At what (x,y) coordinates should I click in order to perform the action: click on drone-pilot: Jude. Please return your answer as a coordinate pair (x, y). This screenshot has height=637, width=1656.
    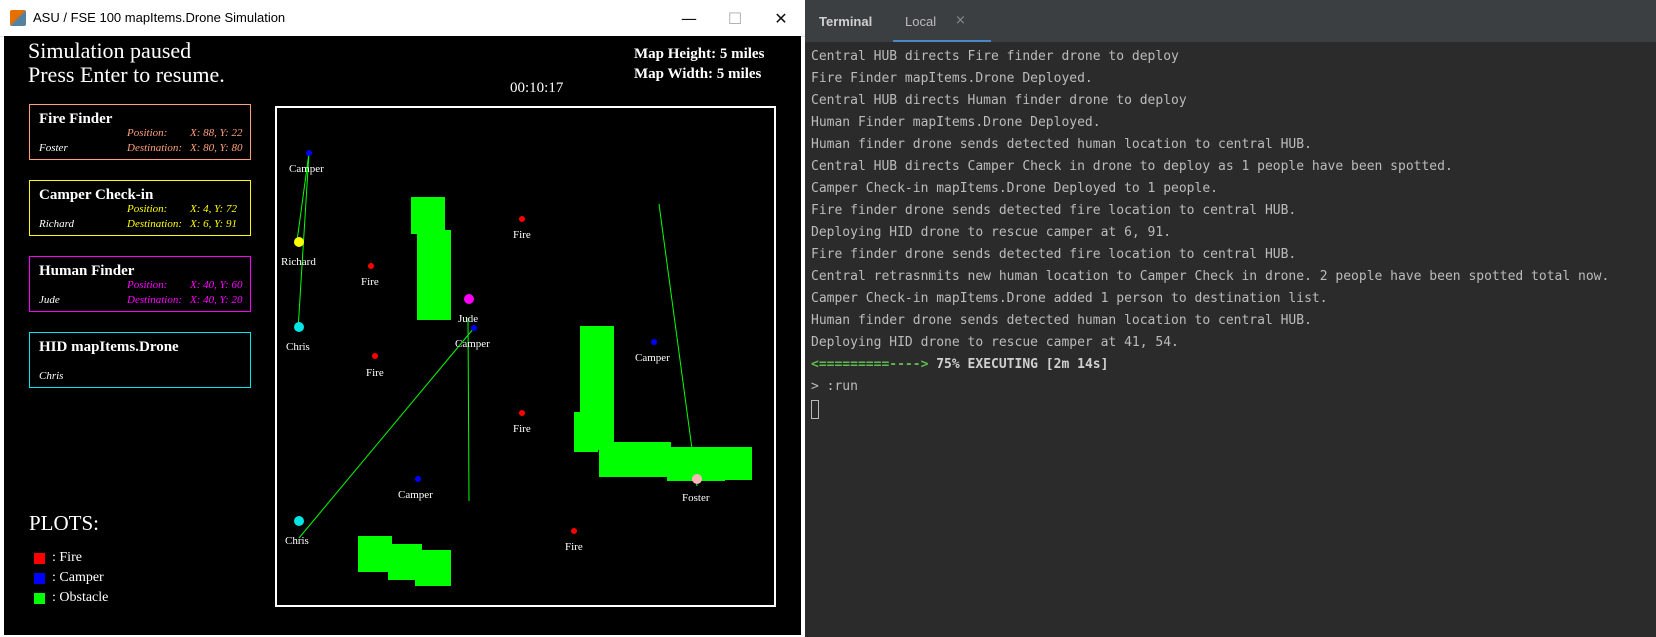
    Looking at the image, I should click on (49, 300).